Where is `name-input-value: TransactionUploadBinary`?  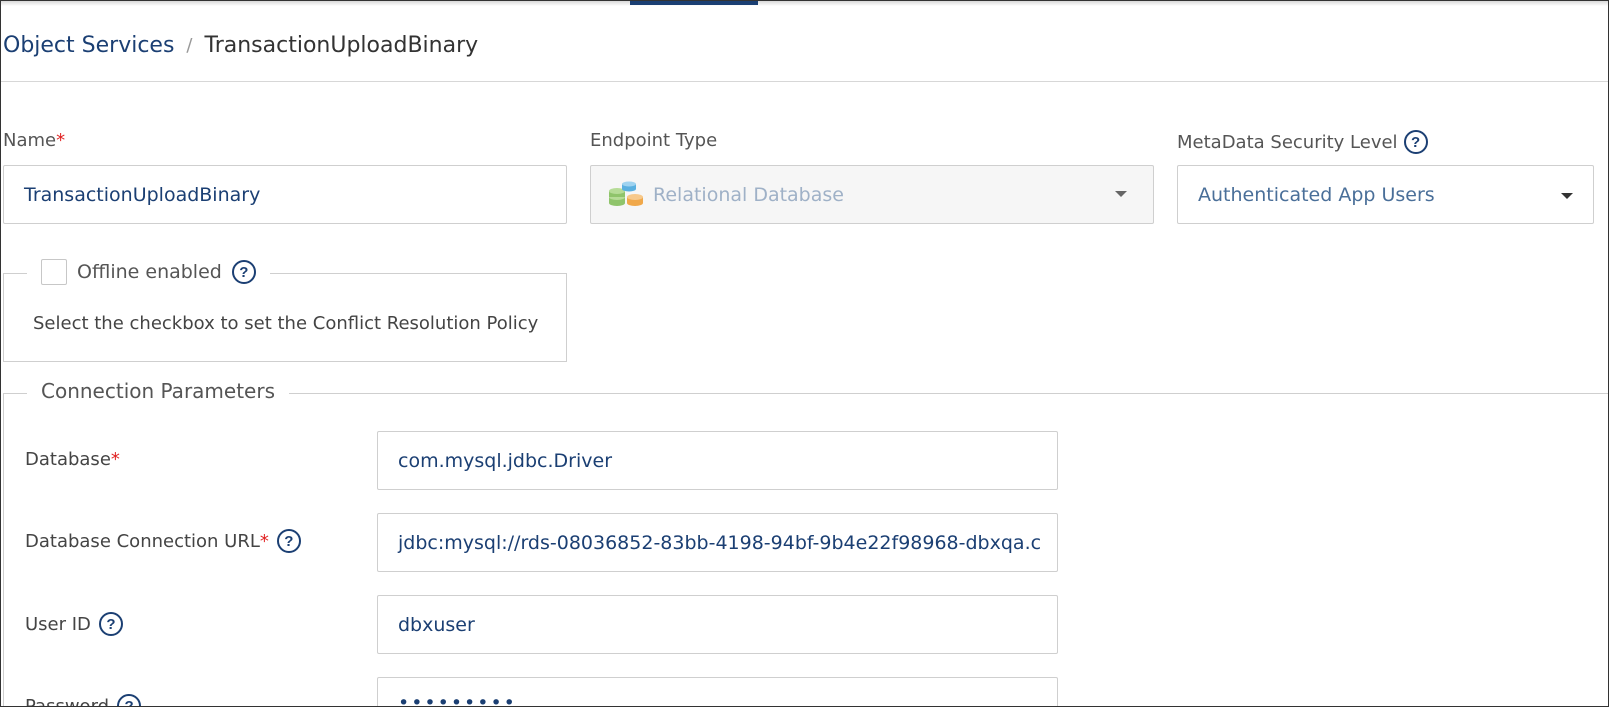
name-input-value: TransactionUploadBinary is located at coordinates (142, 194).